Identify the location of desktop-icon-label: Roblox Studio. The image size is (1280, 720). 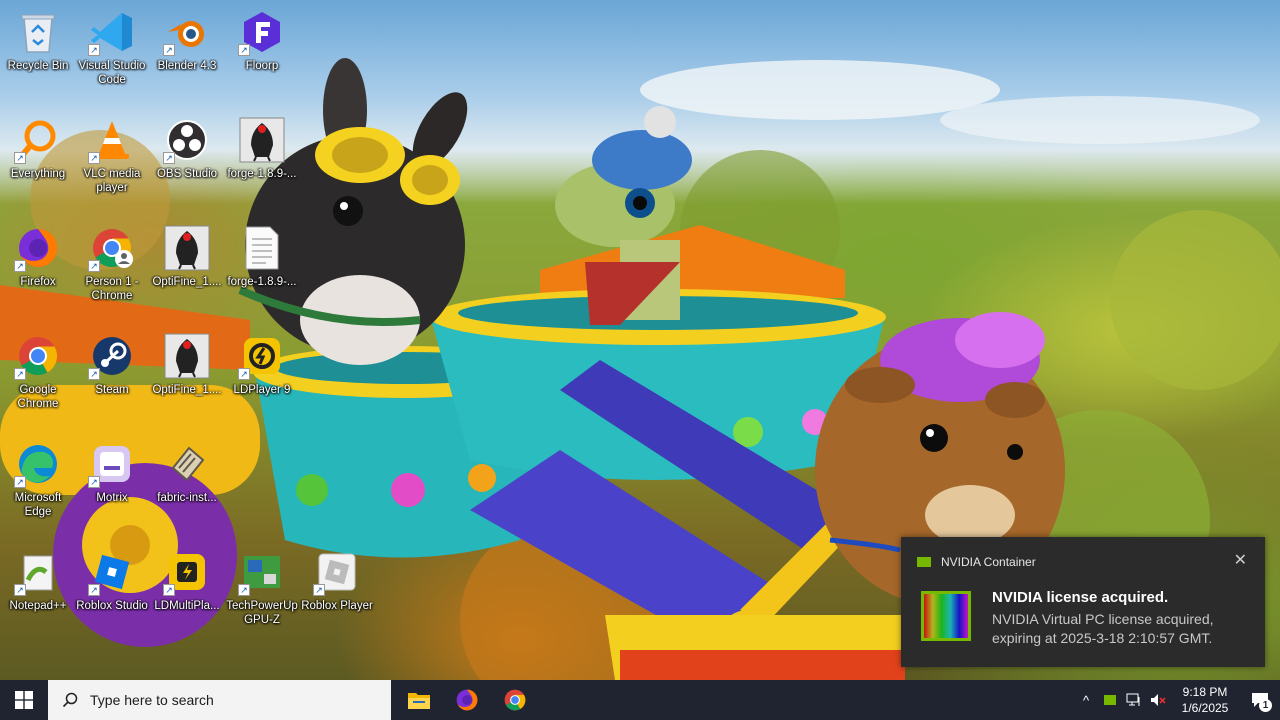
(112, 606).